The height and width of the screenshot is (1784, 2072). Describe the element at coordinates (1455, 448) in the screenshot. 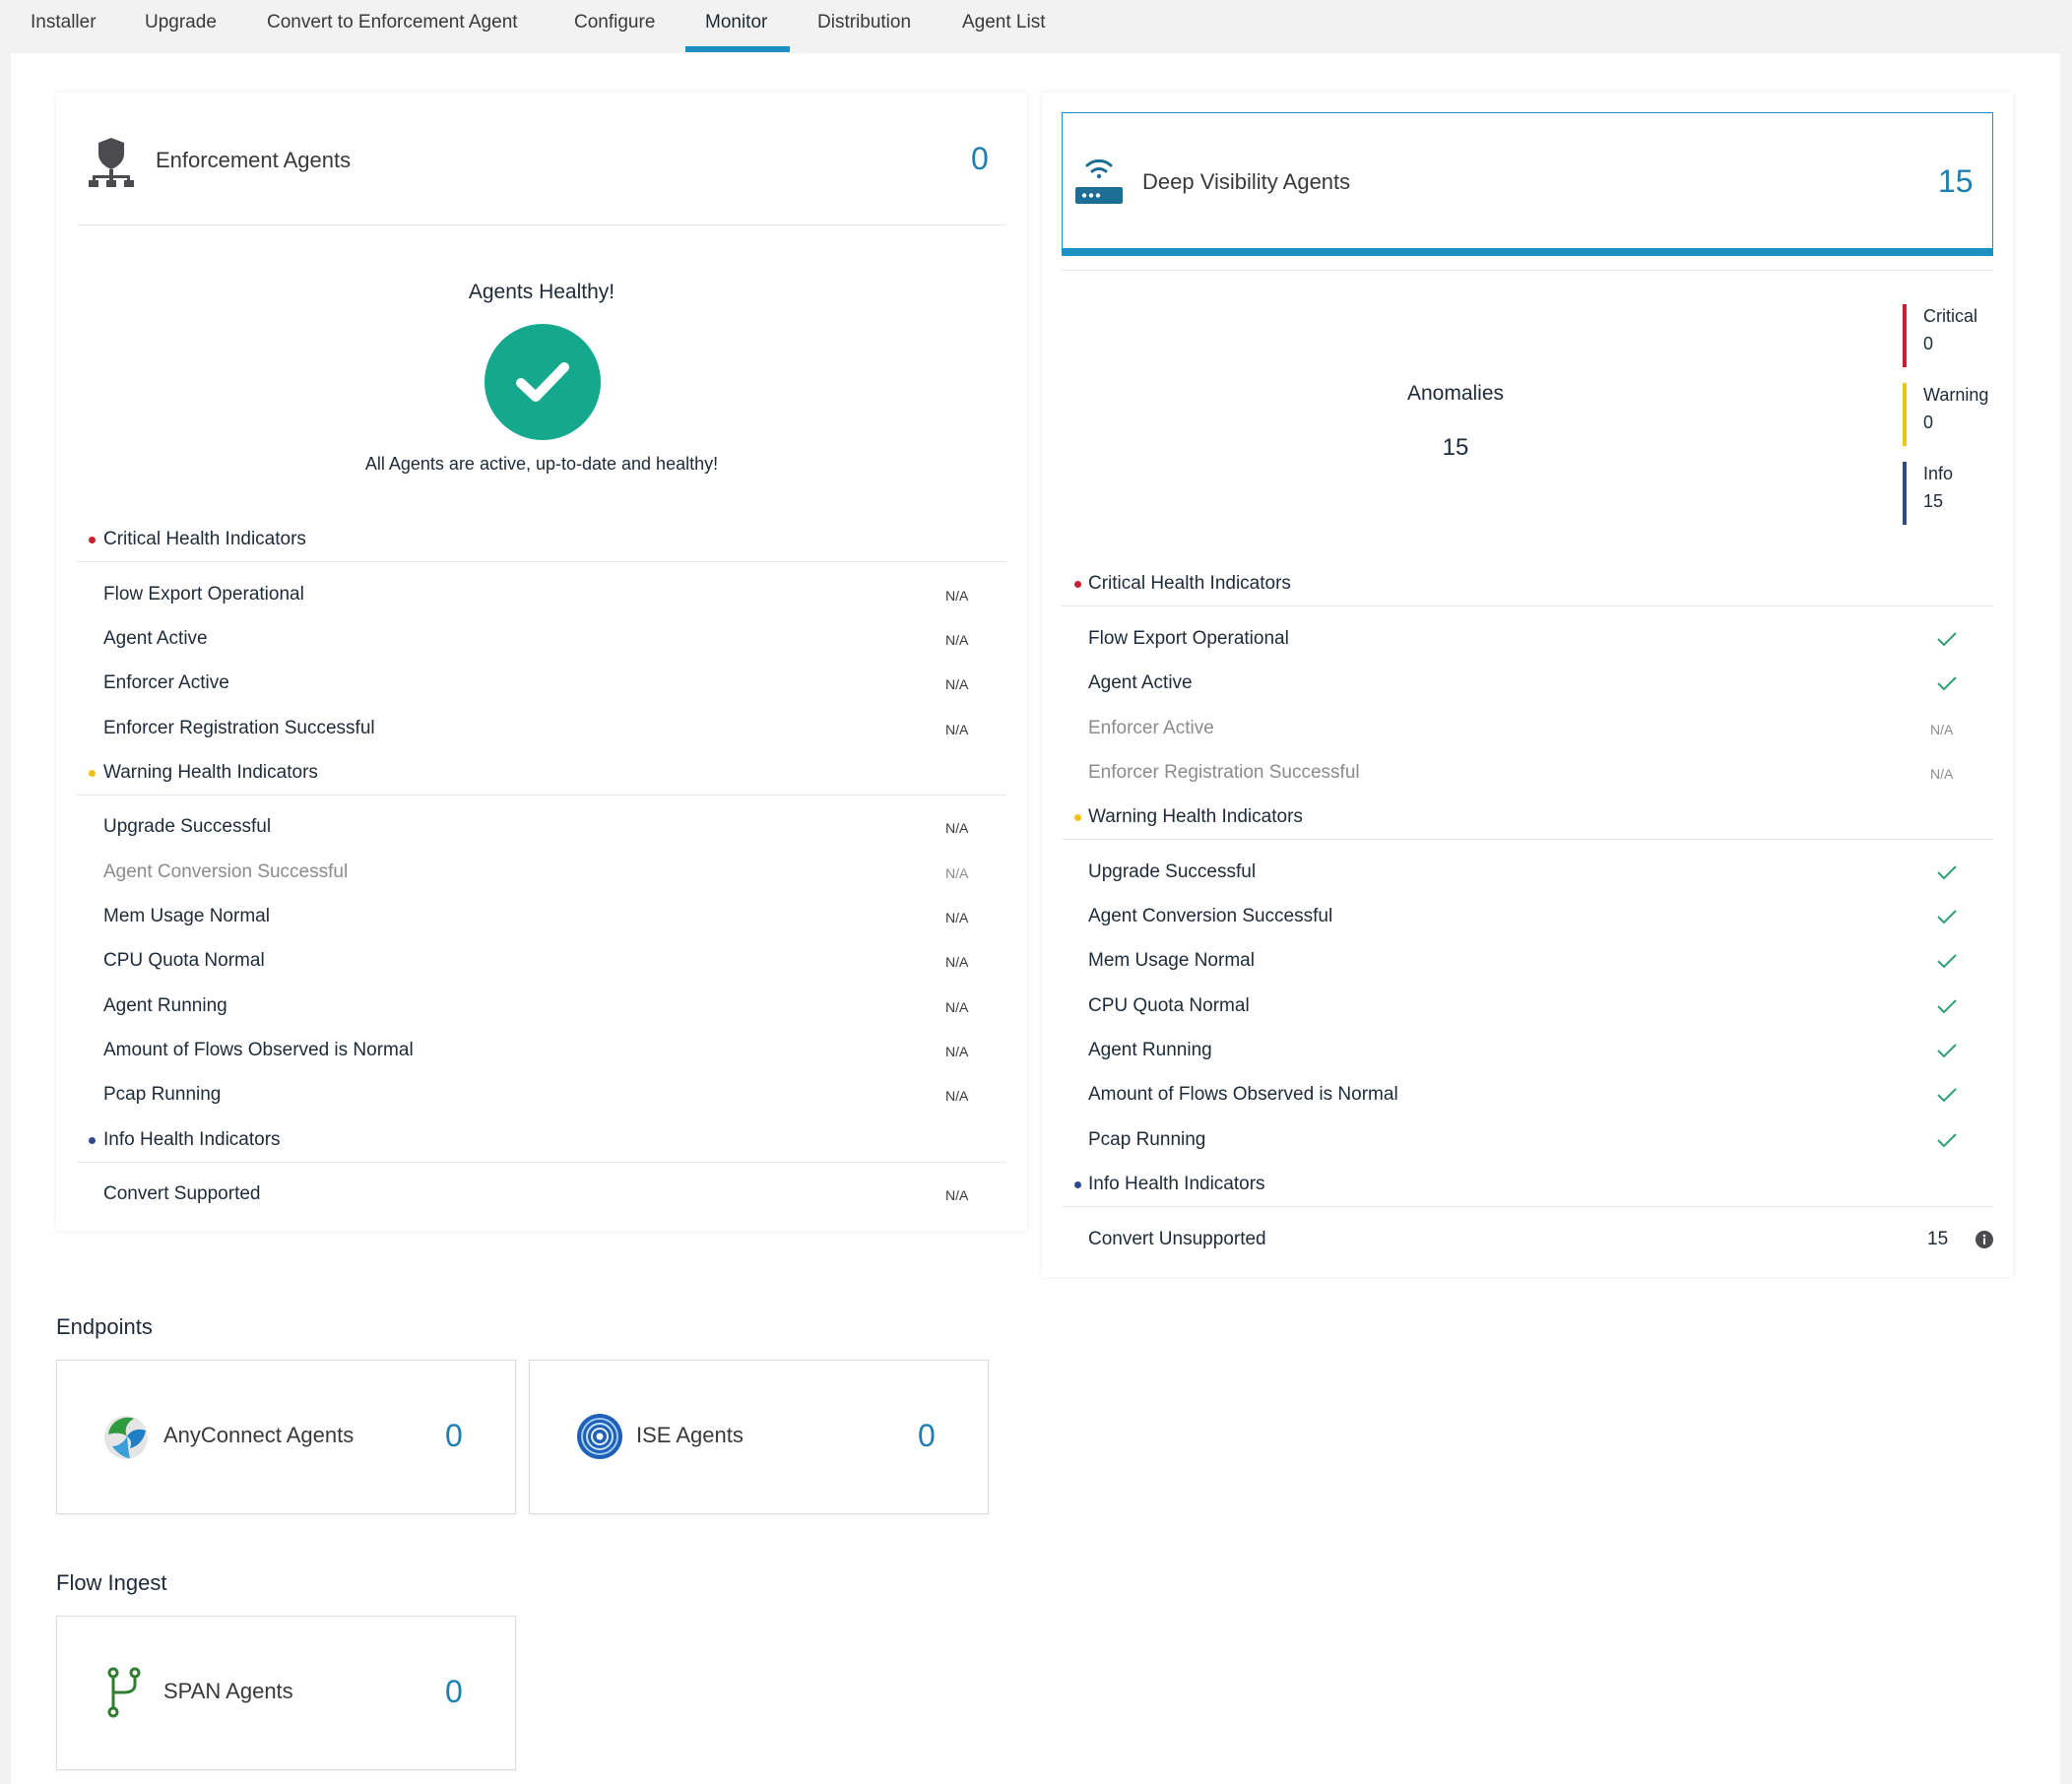

I see `anomalies-count: 15` at that location.